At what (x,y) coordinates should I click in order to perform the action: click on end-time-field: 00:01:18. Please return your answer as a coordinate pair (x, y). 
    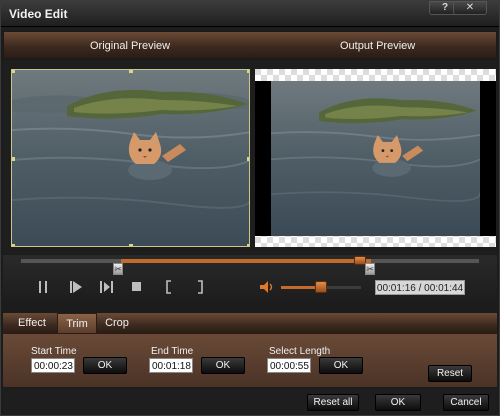
    Looking at the image, I should click on (171, 365).